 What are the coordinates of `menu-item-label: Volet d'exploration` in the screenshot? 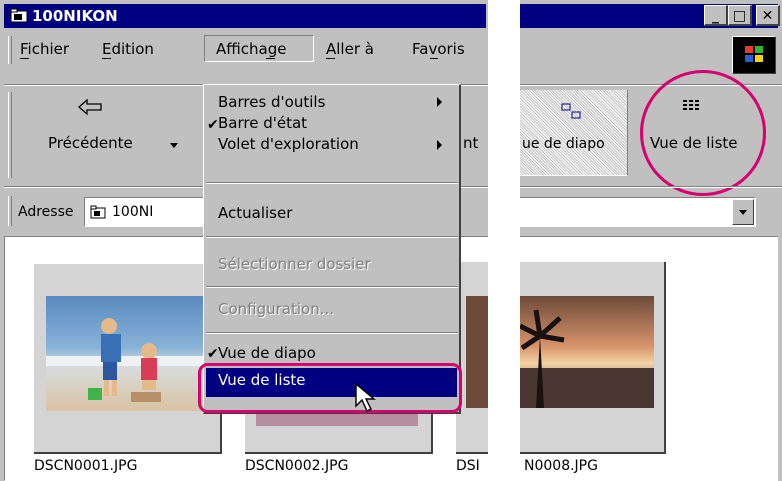 It's located at (288, 144).